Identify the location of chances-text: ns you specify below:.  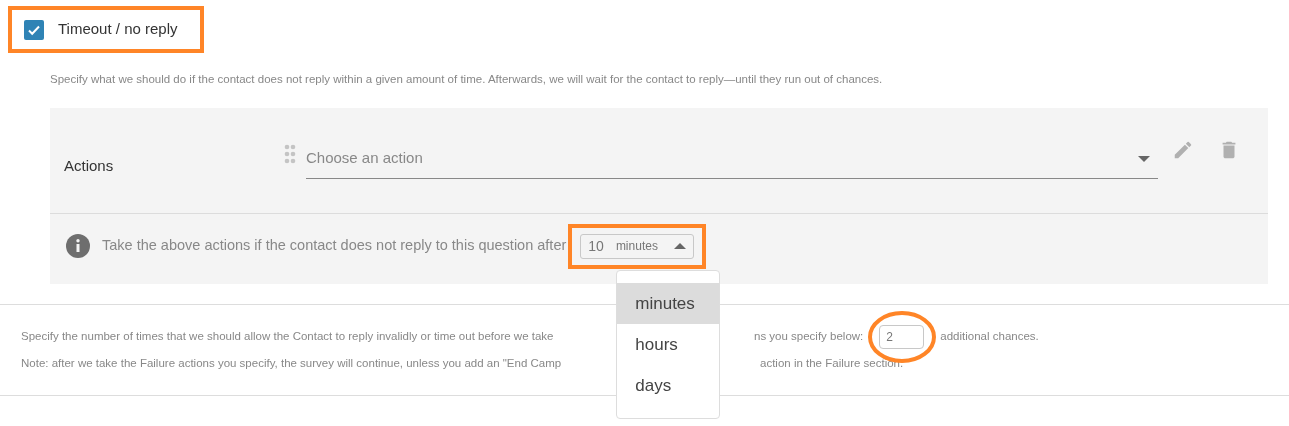
(809, 337).